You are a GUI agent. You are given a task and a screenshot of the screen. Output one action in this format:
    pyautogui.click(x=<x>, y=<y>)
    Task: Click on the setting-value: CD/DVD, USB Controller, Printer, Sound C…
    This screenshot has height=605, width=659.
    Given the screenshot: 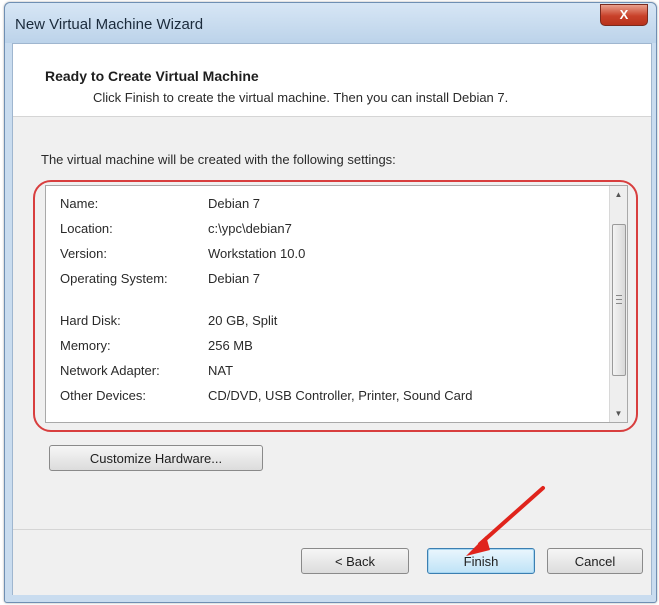 What is the action you would take?
    pyautogui.click(x=340, y=395)
    